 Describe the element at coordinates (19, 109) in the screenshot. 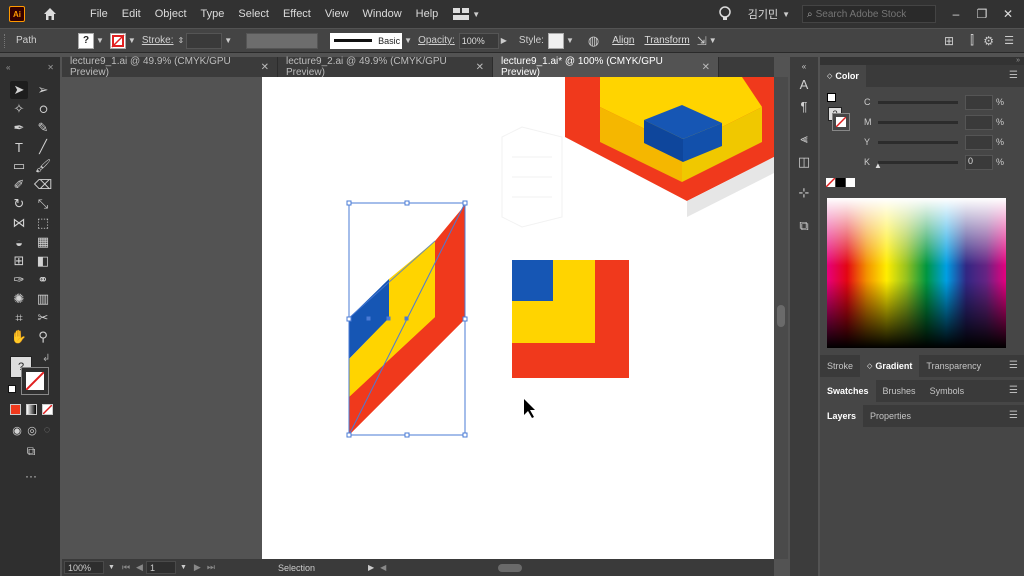

I see `magic-wand-tool-icon: ✧` at that location.